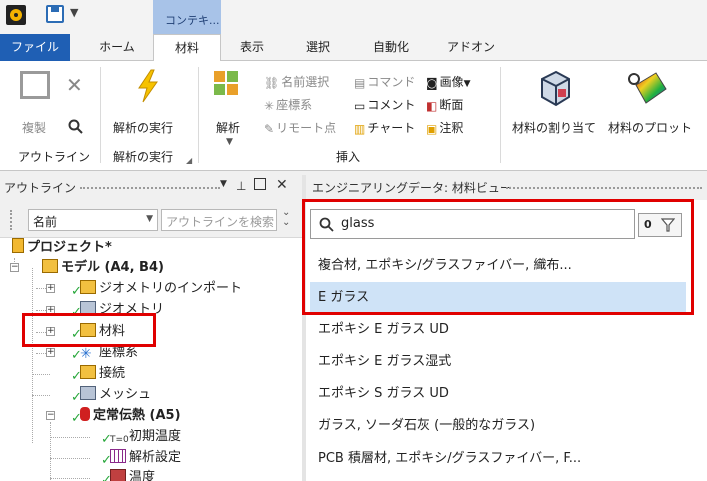 This screenshot has height=481, width=707. I want to click on outline-panel-header: アウトライン ▼ ⊥ ✕, so click(151, 187).